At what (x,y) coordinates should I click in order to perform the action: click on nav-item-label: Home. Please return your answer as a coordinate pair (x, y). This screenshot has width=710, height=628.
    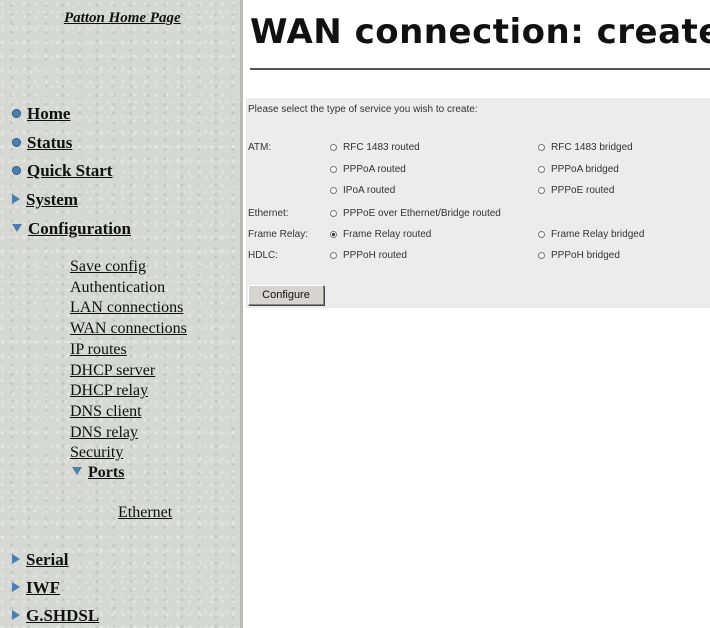
    Looking at the image, I should click on (48, 113).